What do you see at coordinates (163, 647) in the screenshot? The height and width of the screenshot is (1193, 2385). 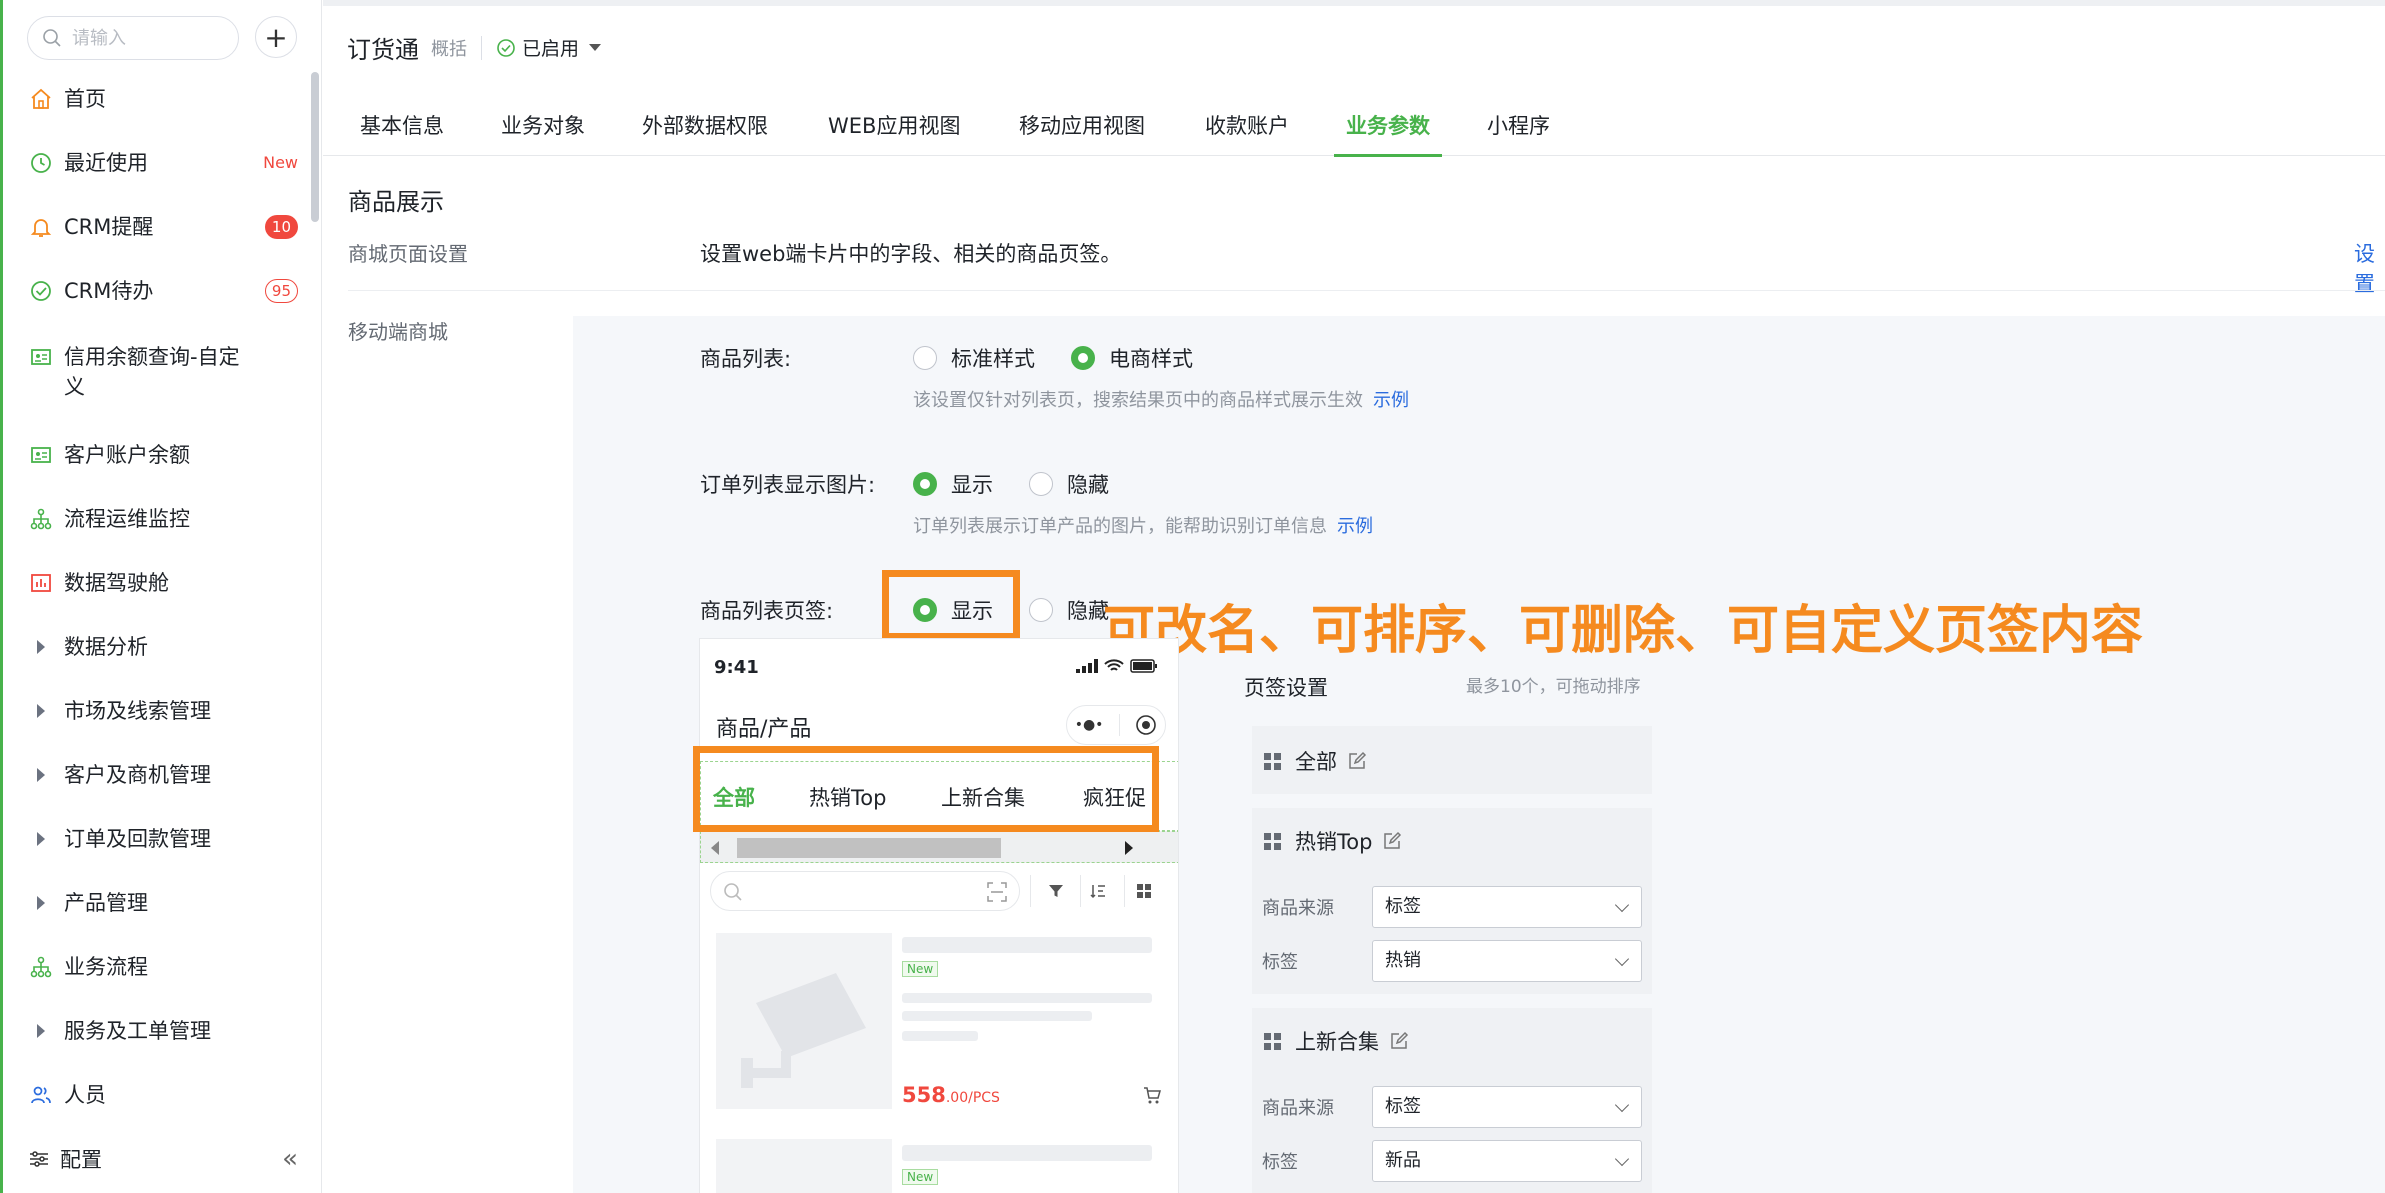 I see `sidebar-item-data-analysis: 数据分析` at bounding box center [163, 647].